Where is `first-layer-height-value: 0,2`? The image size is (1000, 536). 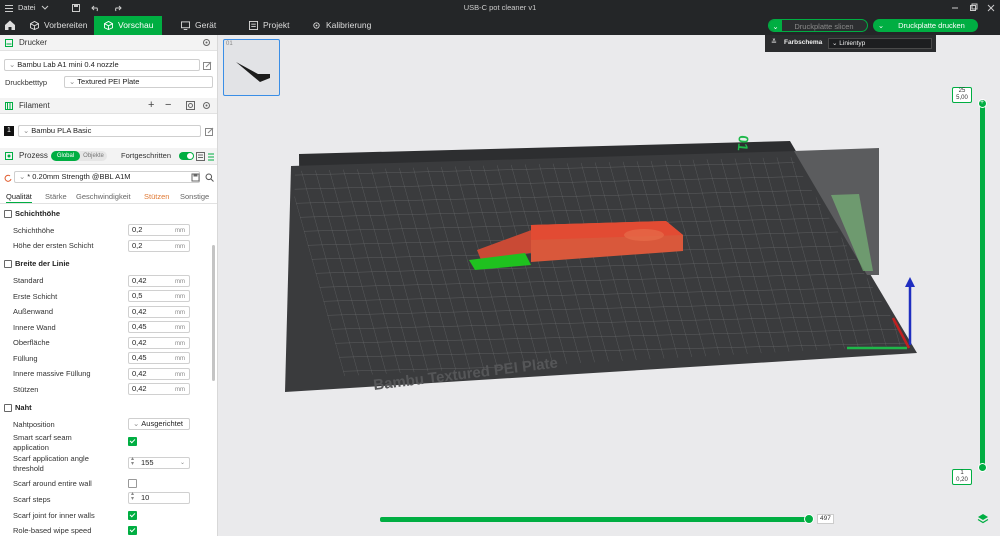
first-layer-height-value: 0,2 is located at coordinates (137, 245).